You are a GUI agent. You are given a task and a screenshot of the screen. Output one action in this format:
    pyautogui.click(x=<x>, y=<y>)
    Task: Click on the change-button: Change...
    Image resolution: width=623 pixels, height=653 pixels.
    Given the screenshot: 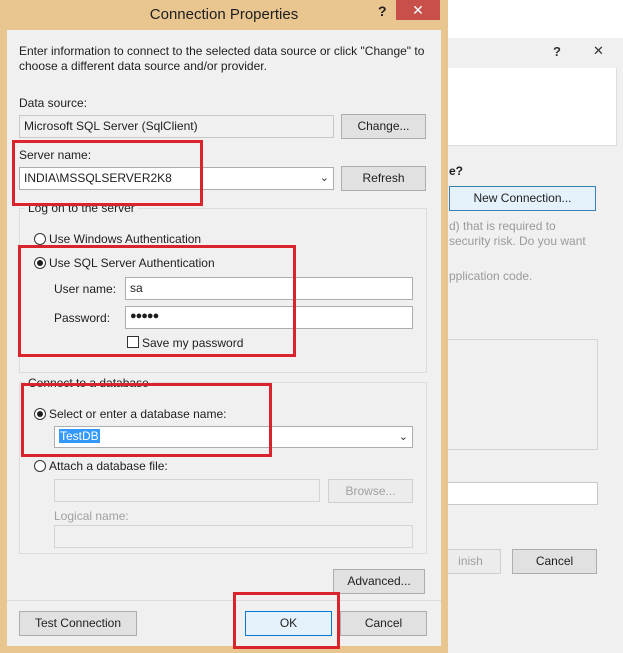 What is the action you would take?
    pyautogui.click(x=383, y=126)
    